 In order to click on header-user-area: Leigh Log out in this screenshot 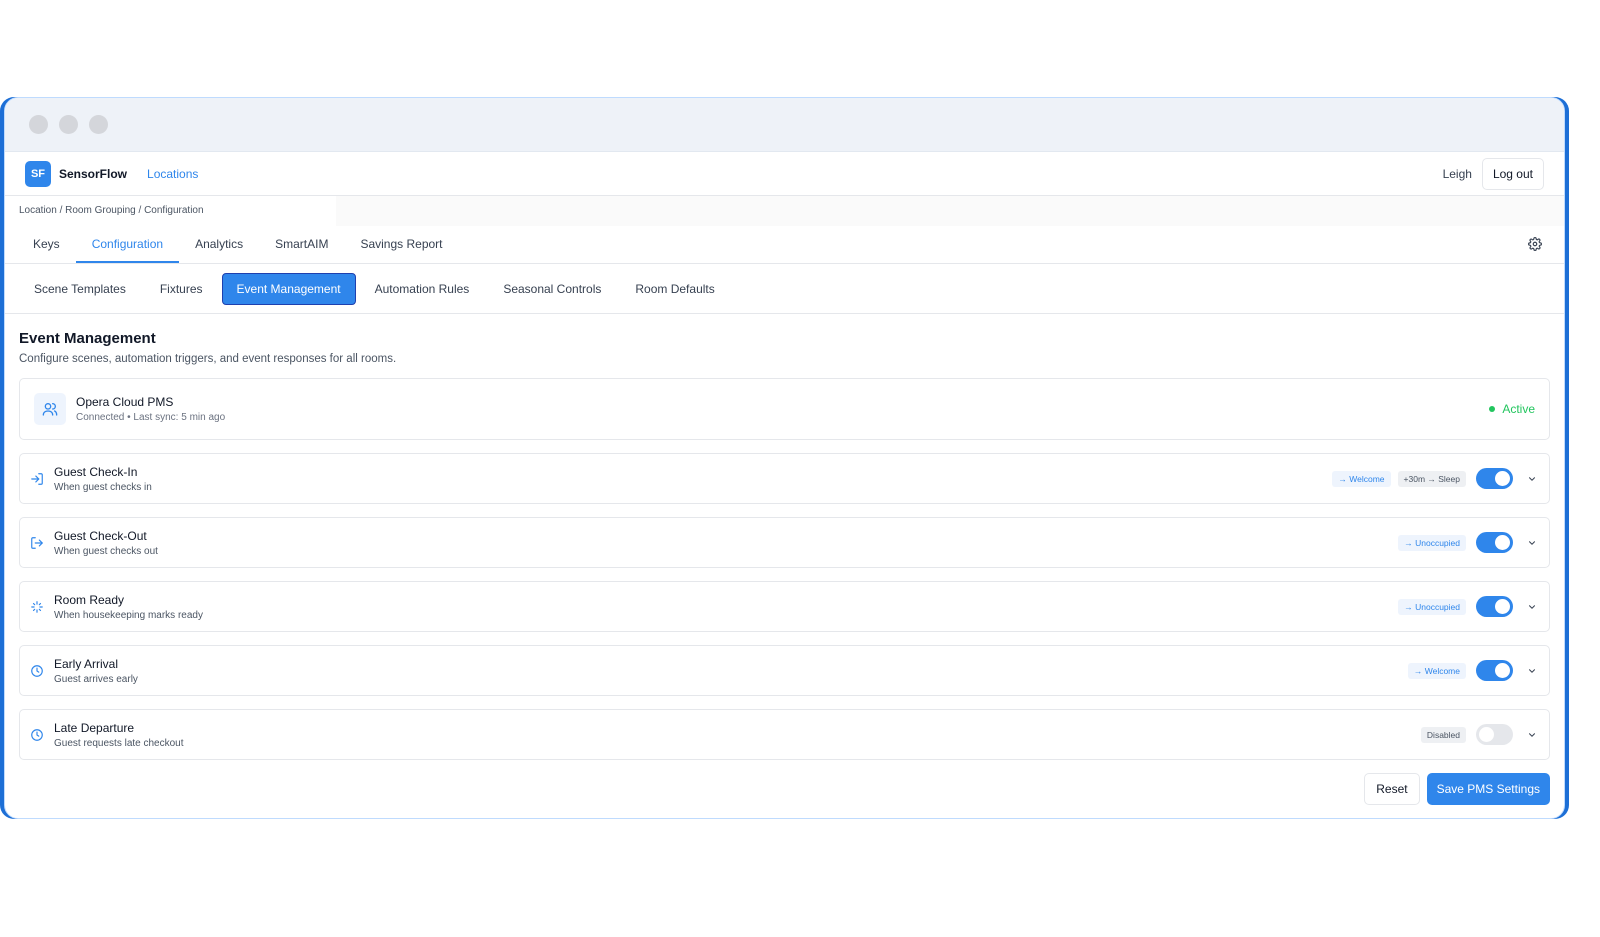, I will do `click(1493, 173)`.